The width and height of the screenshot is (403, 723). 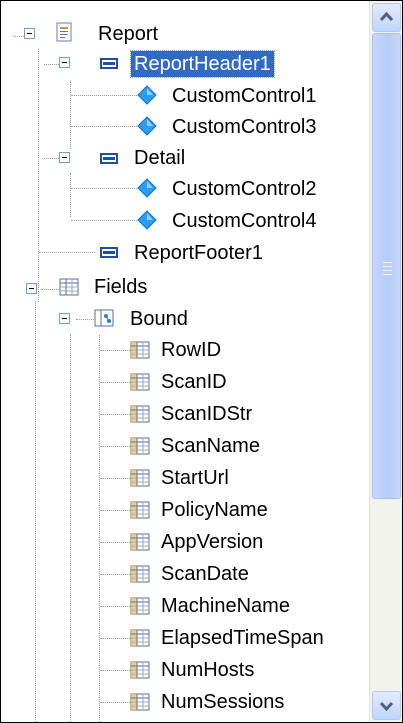 I want to click on tree-node-label: MachineName, so click(x=225, y=606).